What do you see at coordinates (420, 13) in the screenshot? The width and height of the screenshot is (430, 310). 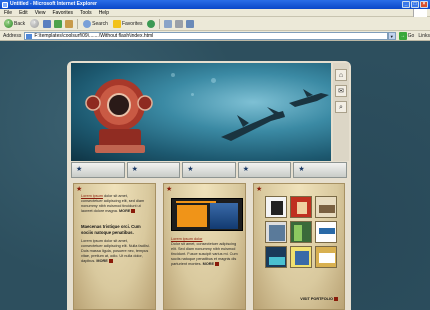 I see `windows-logo-icon` at bounding box center [420, 13].